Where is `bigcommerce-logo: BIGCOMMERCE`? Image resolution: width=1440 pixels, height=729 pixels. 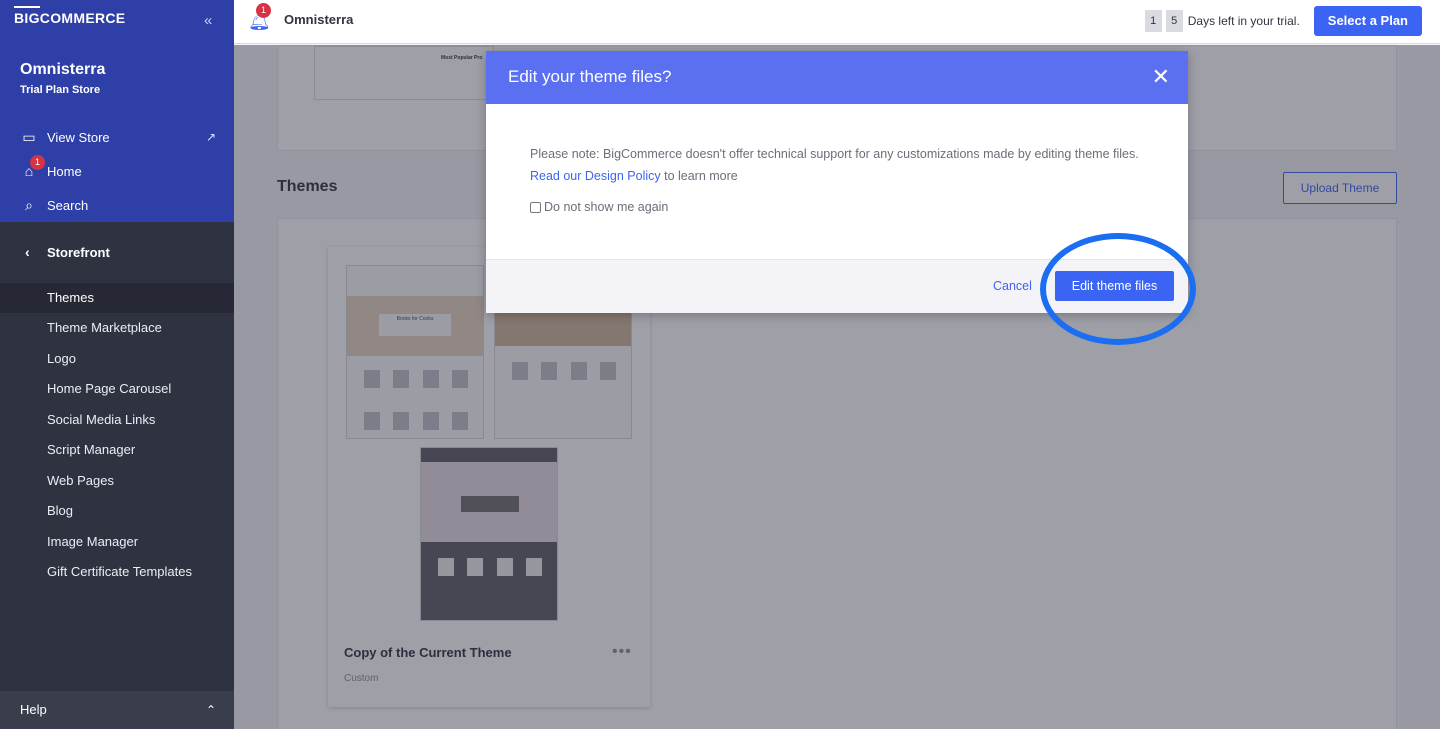 bigcommerce-logo: BIGCOMMERCE is located at coordinates (69, 16).